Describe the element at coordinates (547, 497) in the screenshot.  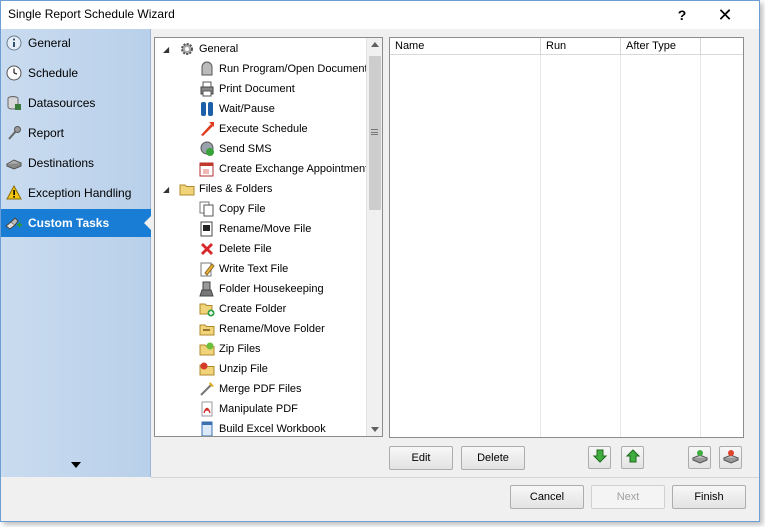
I see `cancel-button: Cancel` at that location.